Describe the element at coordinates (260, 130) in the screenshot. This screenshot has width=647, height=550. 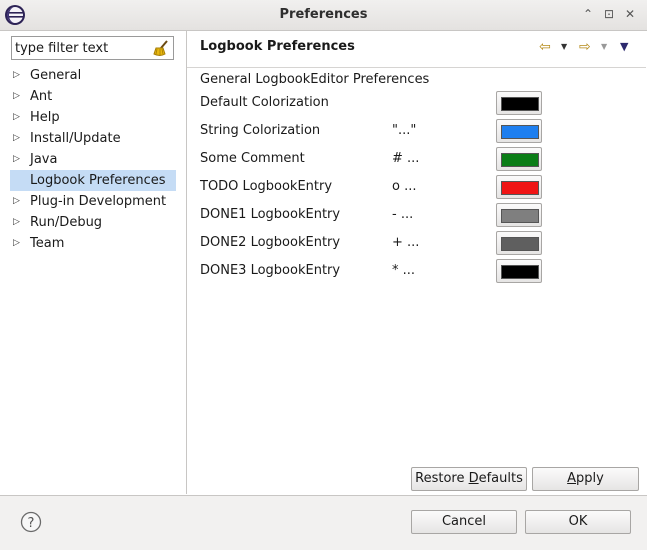
I see `setting-label: String Colorization` at that location.